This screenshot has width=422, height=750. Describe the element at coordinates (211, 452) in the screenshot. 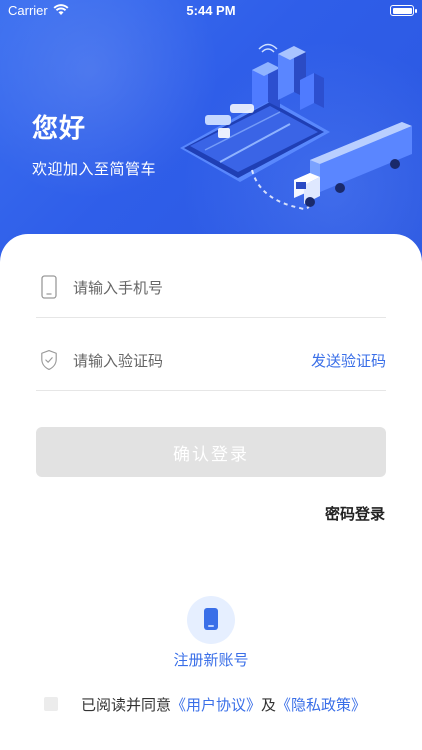

I see `confirm-login-button: 确认登录` at that location.